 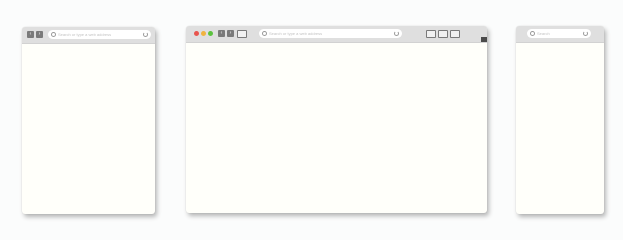 What do you see at coordinates (431, 34) in the screenshot?
I see `download-icon` at bounding box center [431, 34].